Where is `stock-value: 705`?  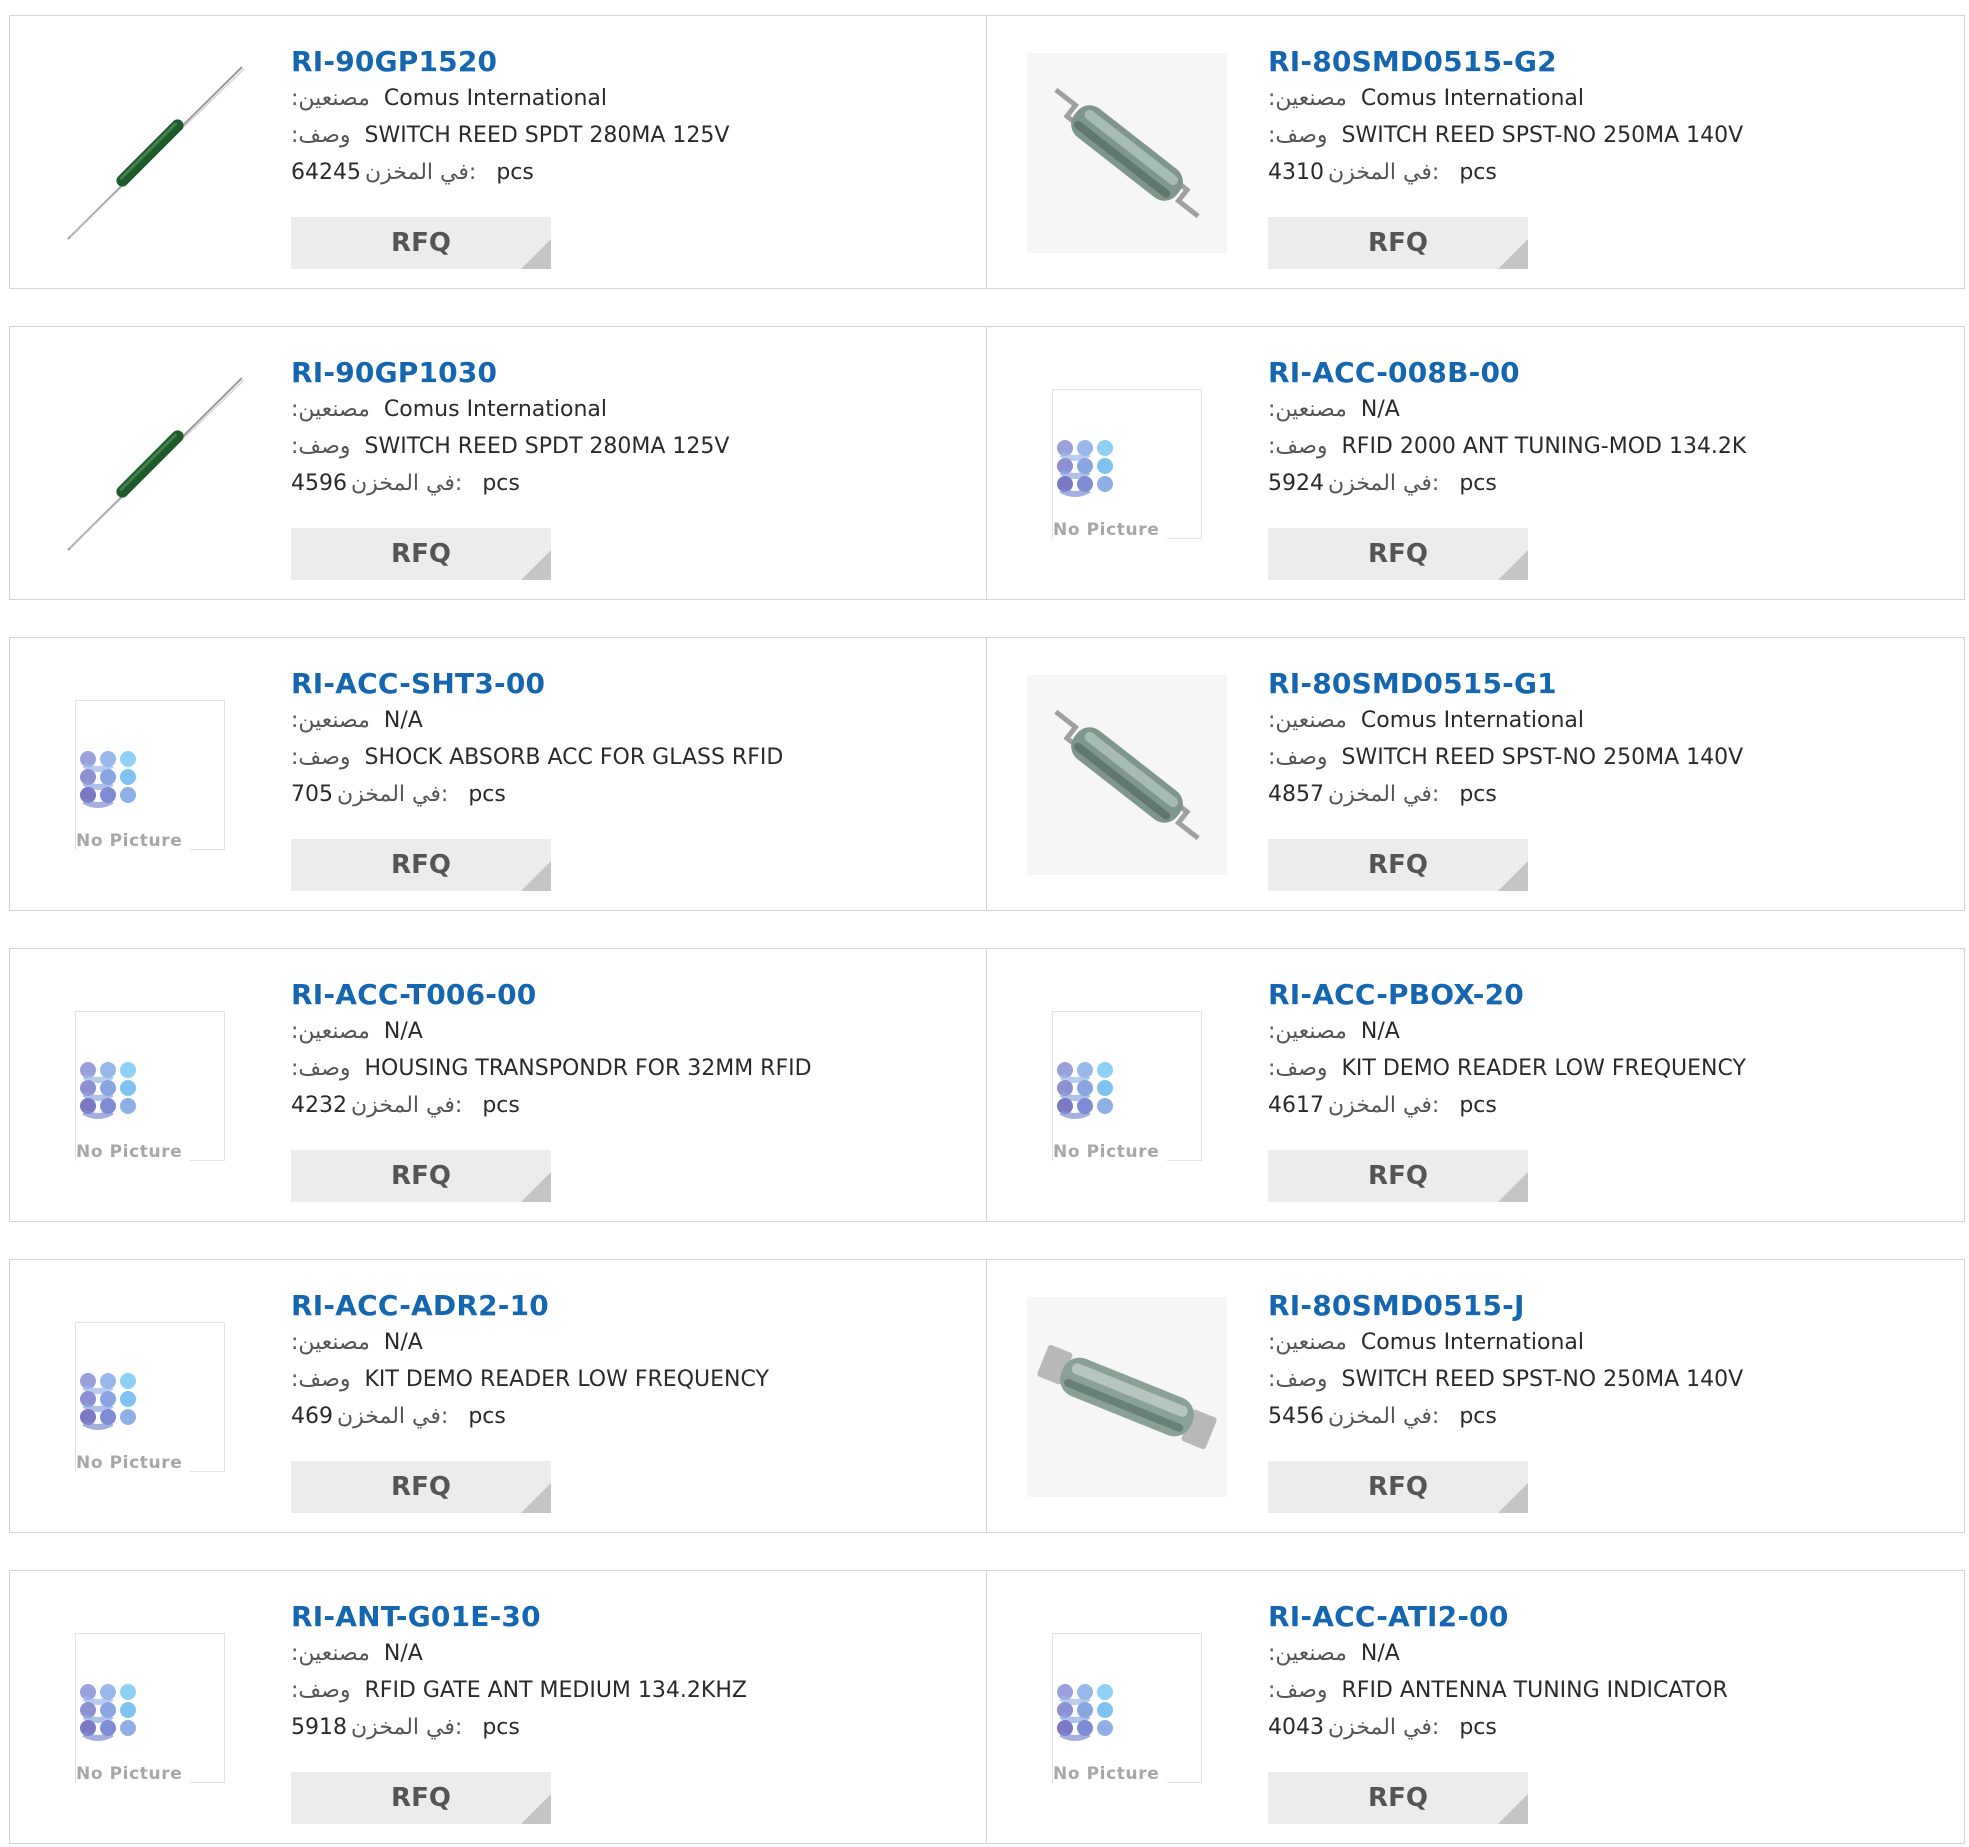
stock-value: 705 is located at coordinates (312, 794).